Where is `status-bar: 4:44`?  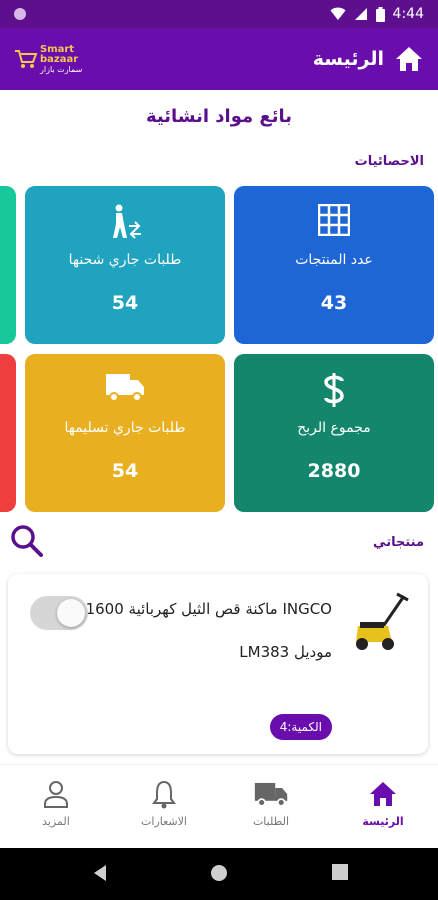 status-bar: 4:44 is located at coordinates (219, 14).